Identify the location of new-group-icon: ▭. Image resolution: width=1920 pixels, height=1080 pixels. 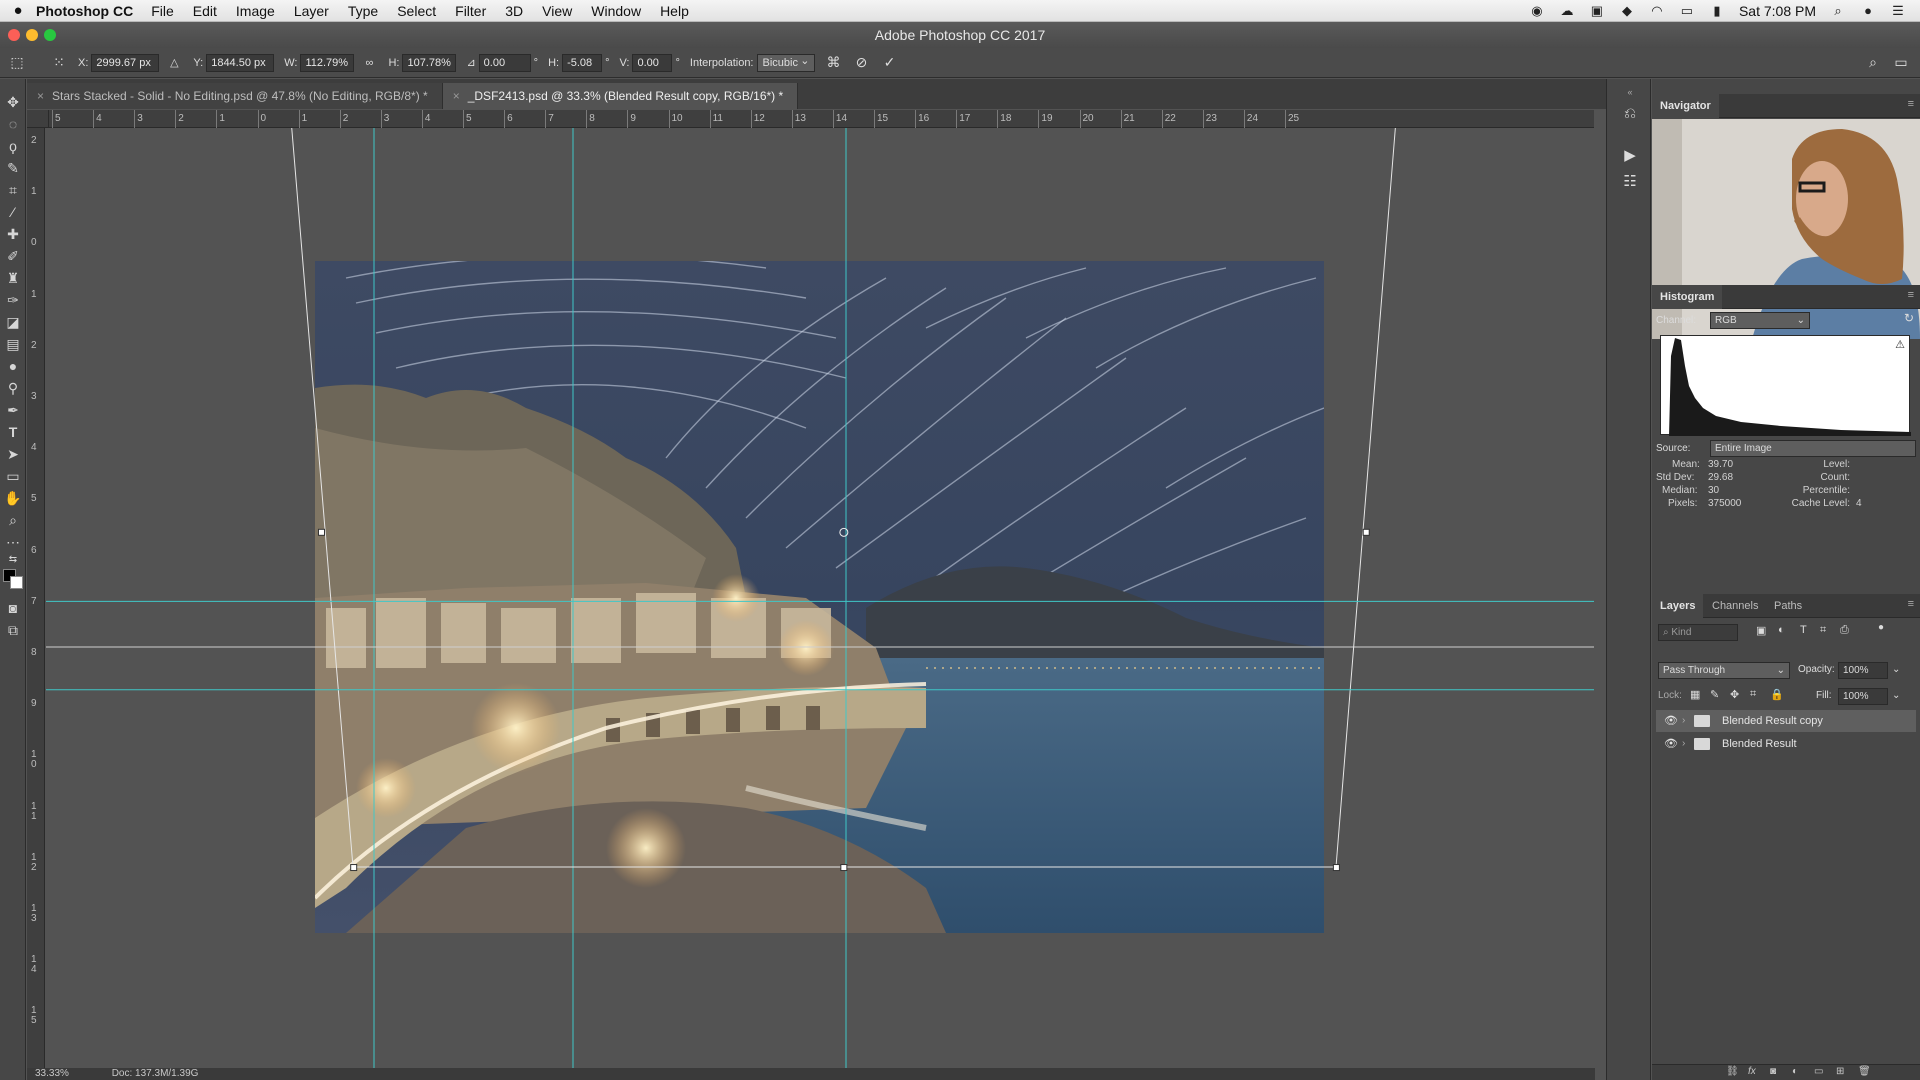
(1818, 1071).